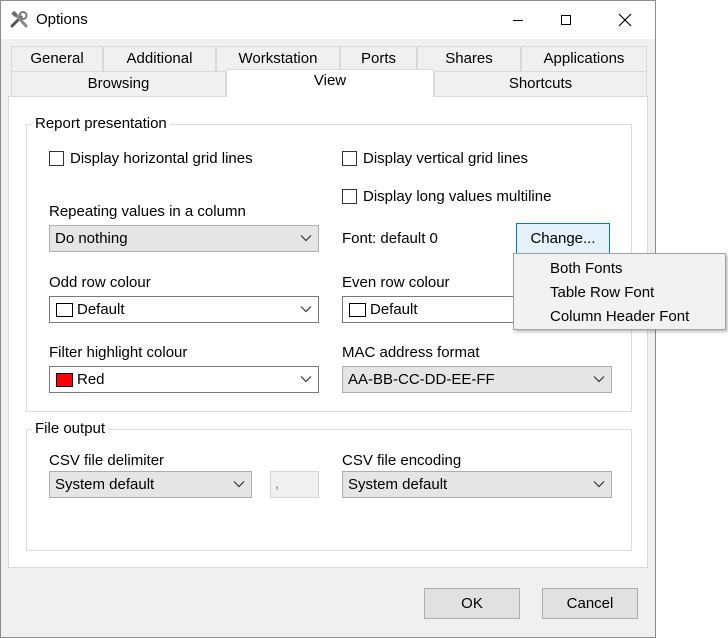  I want to click on long-values-label: Display long values multiline, so click(457, 196).